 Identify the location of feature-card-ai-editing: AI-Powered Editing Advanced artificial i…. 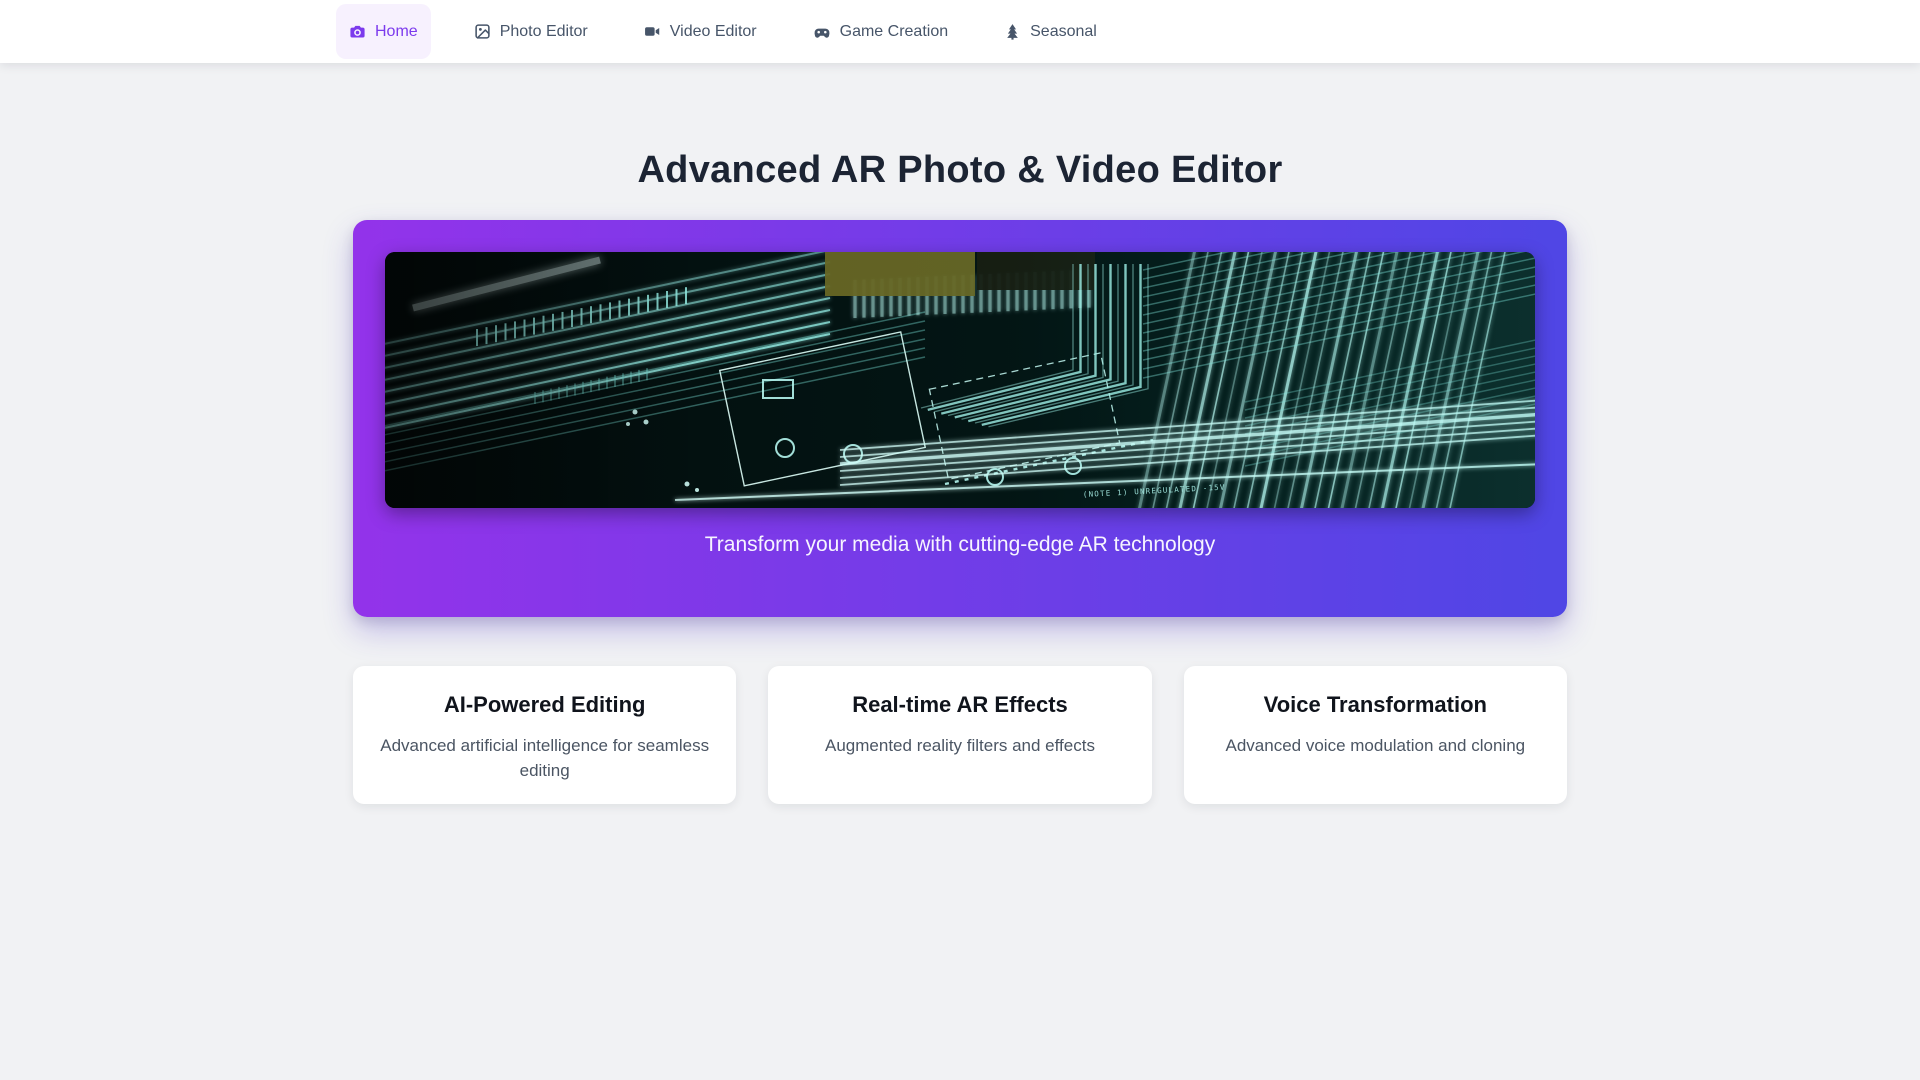
(545, 735).